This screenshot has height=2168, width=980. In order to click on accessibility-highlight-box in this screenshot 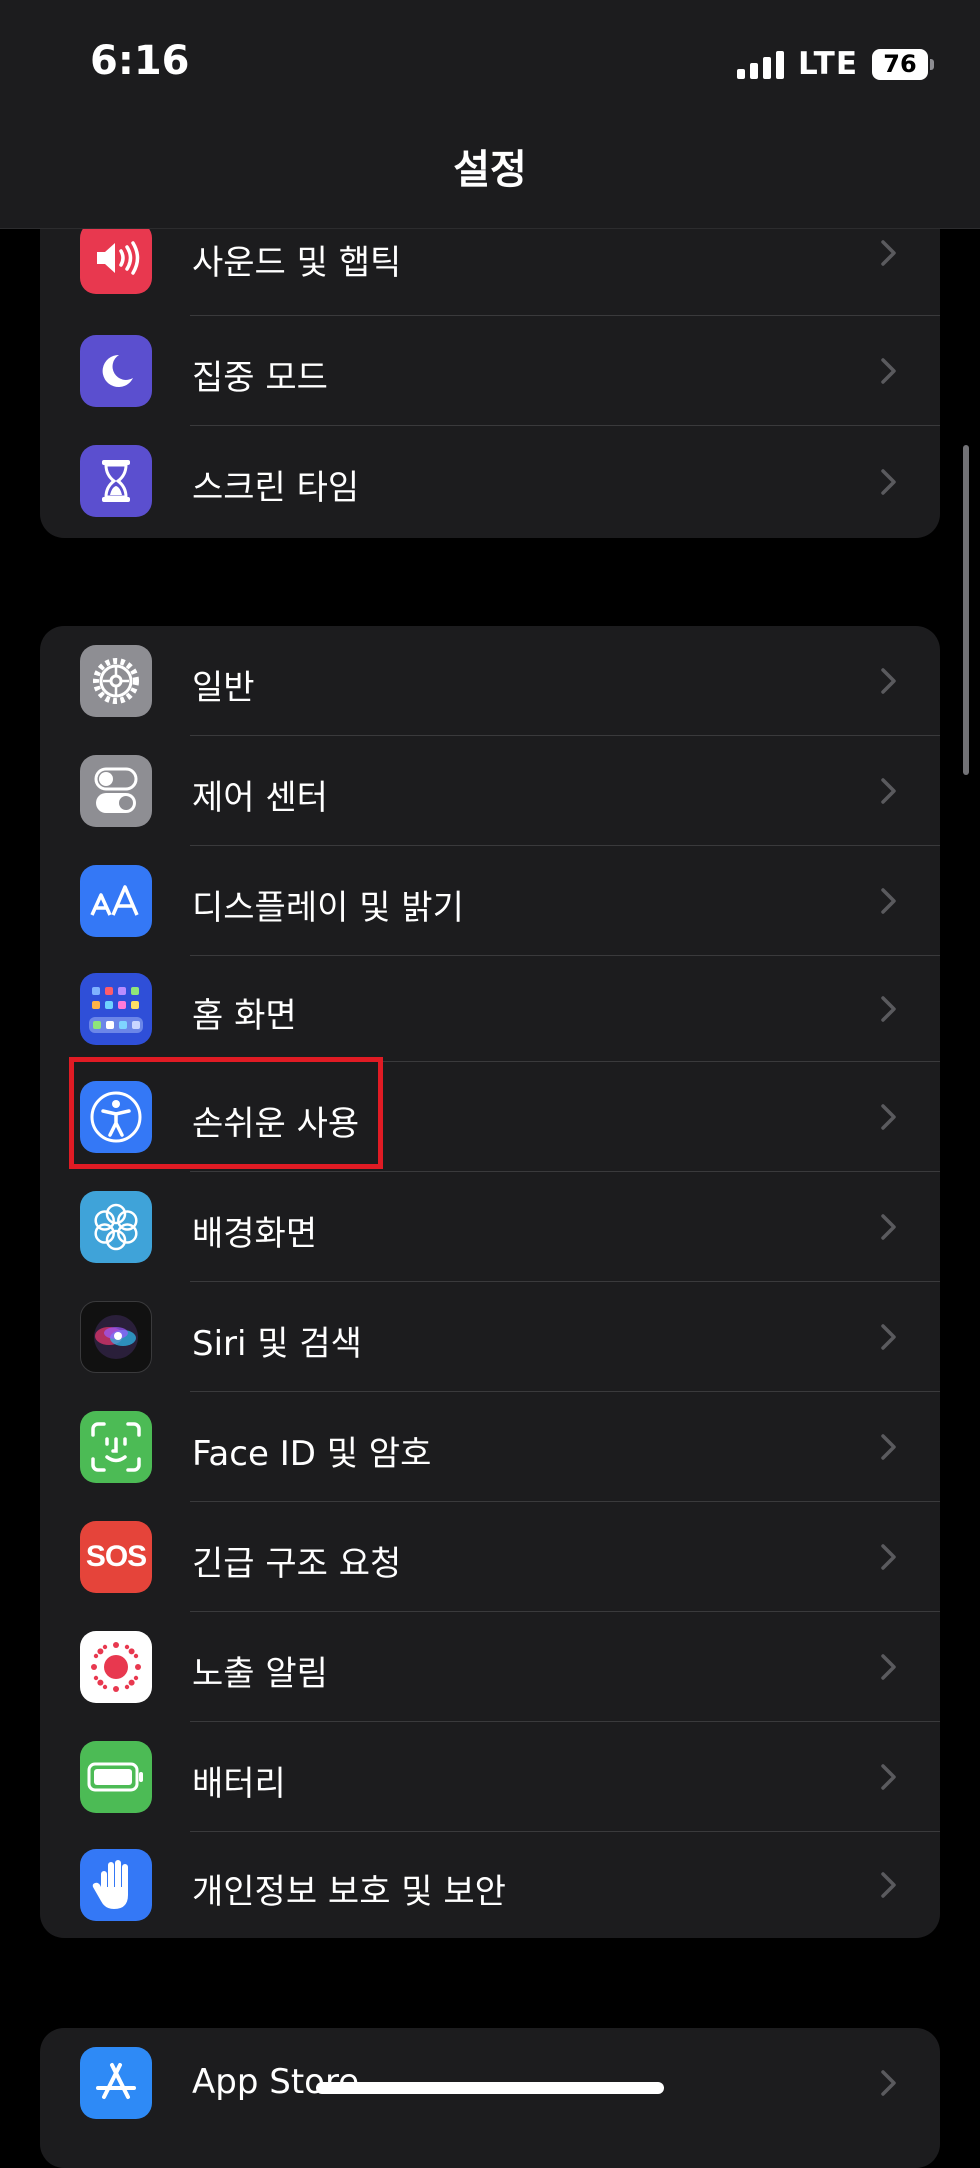, I will do `click(226, 1113)`.